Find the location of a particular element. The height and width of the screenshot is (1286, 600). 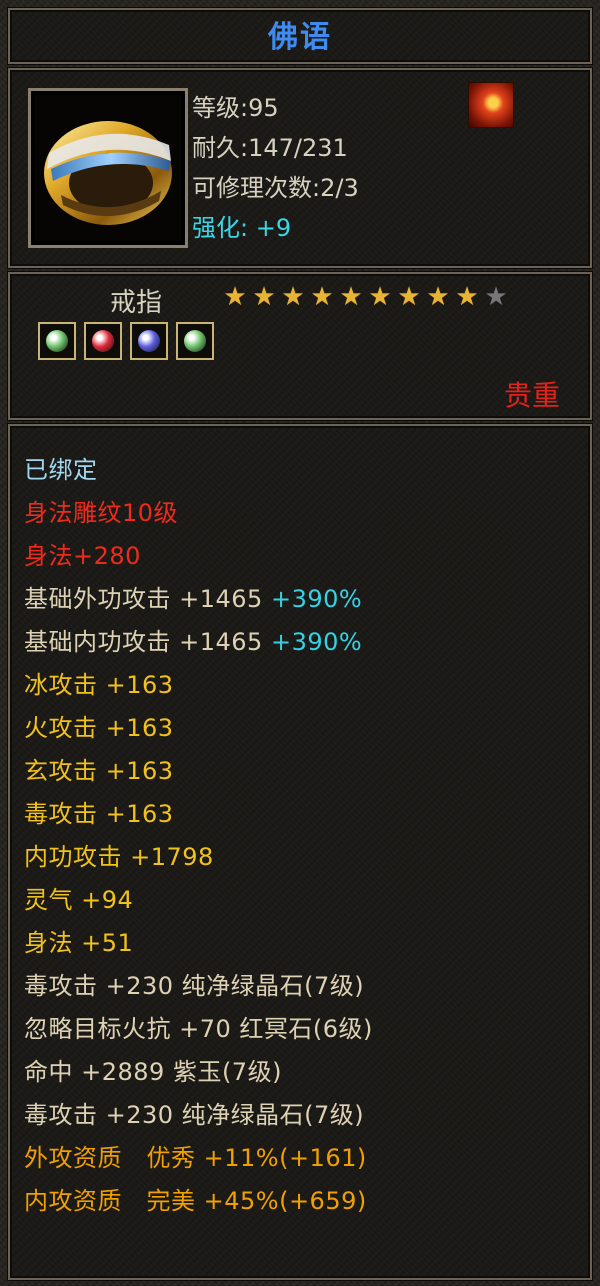

flame-emblem-icon is located at coordinates (491, 105).